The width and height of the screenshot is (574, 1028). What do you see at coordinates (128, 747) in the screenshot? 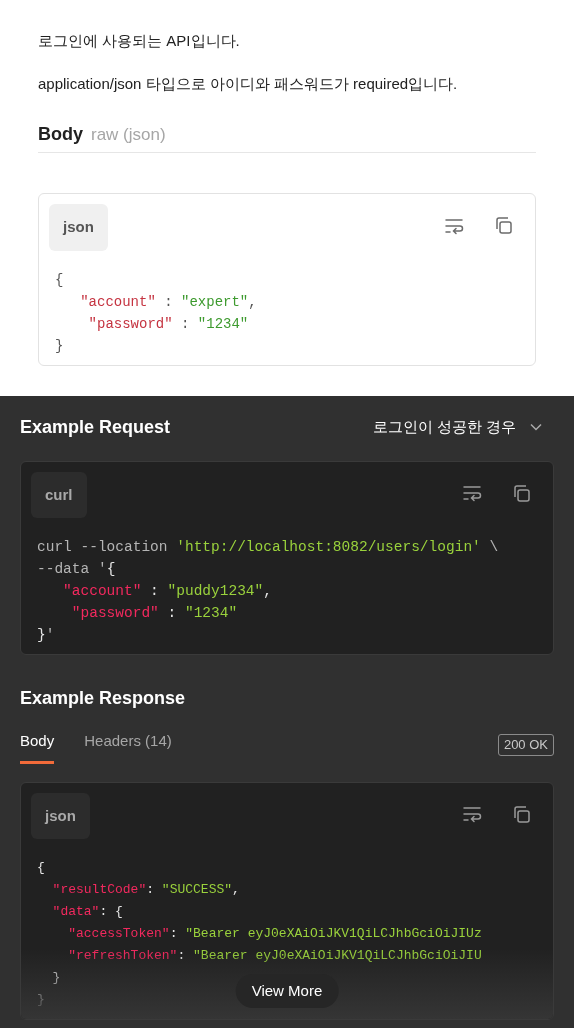
I see `response-tab: Headers (14)` at bounding box center [128, 747].